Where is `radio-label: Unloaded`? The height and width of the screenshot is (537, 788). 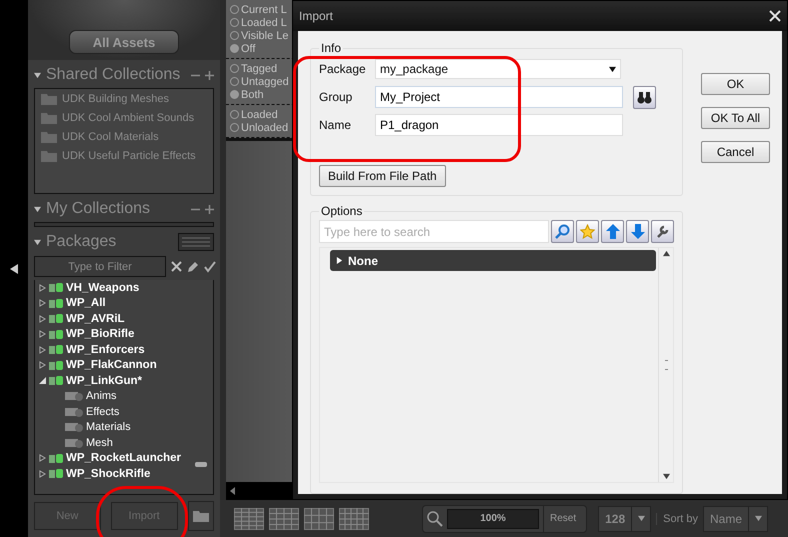 radio-label: Unloaded is located at coordinates (264, 128).